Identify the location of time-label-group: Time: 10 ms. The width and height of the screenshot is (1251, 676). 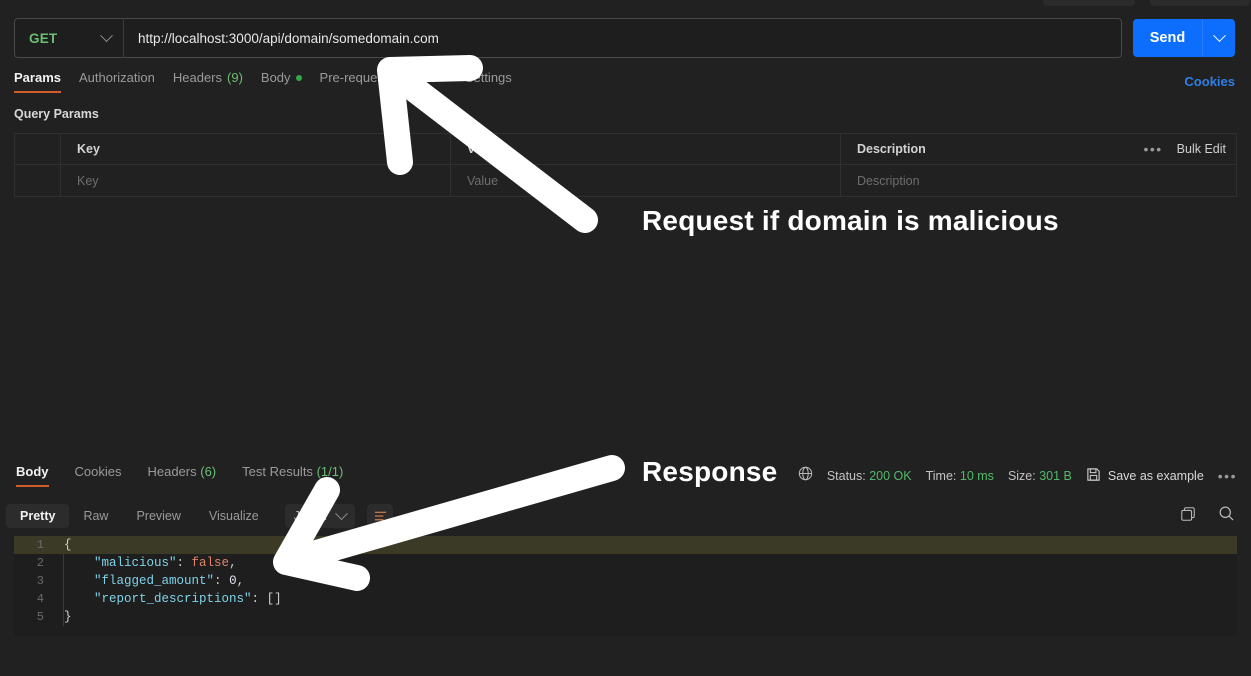
(960, 476).